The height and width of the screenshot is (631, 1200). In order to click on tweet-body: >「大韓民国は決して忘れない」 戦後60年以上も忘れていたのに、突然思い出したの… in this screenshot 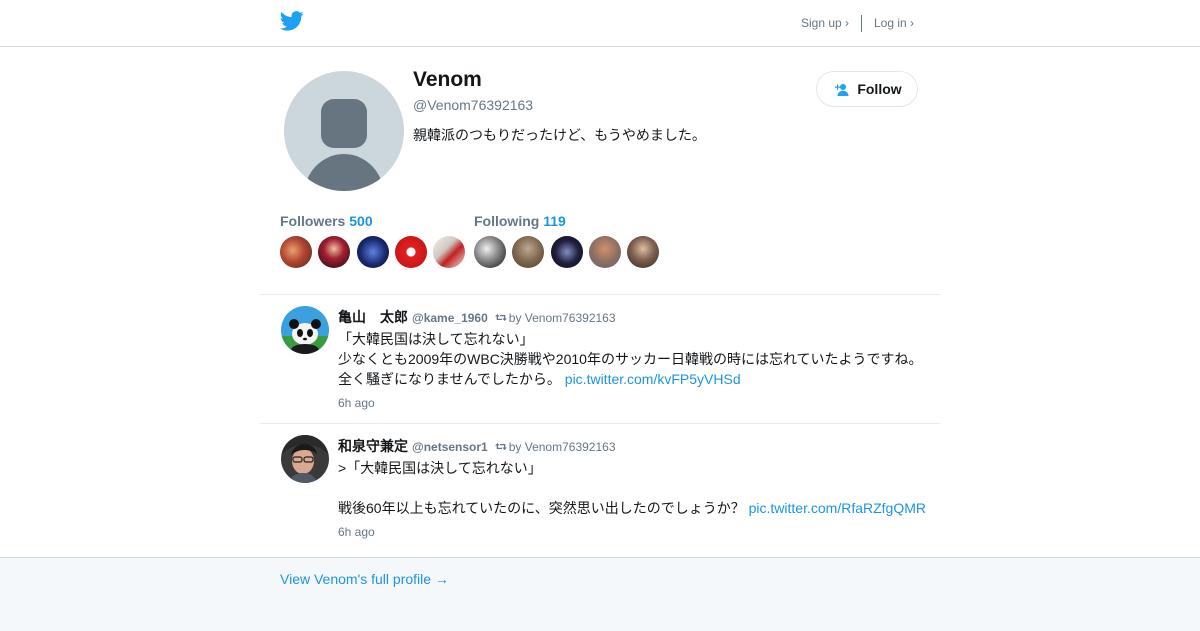, I will do `click(541, 488)`.